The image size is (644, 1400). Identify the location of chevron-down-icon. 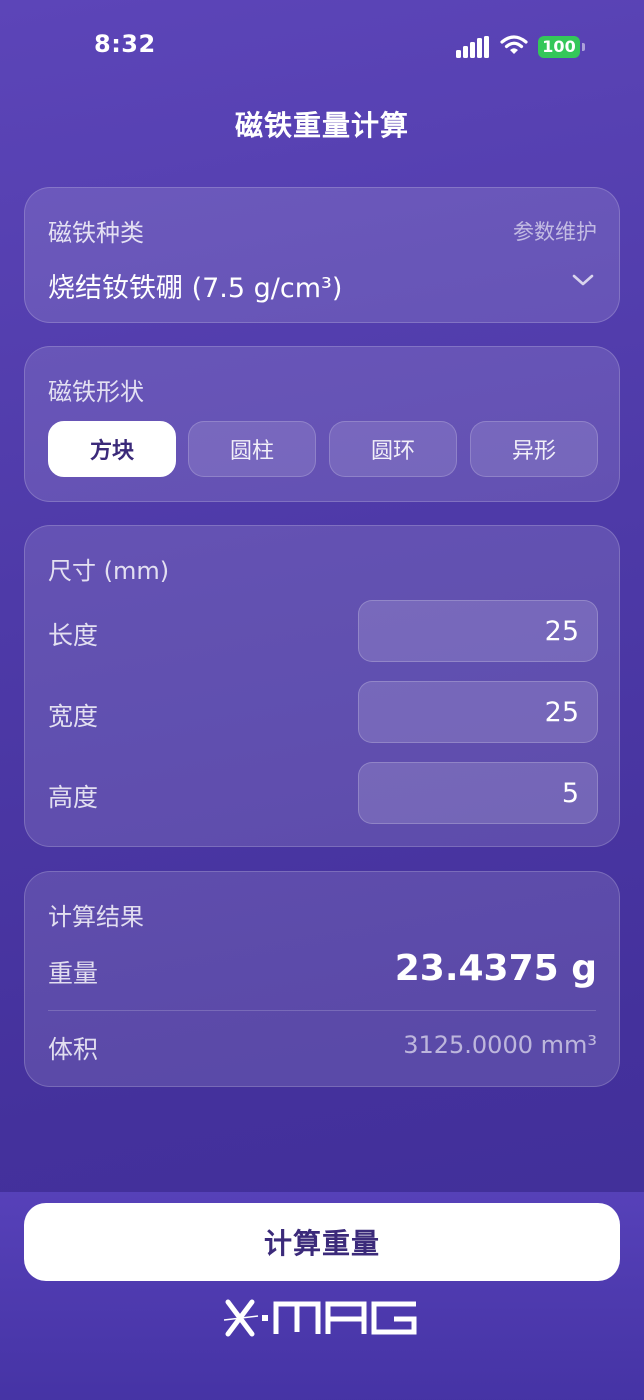
(583, 280).